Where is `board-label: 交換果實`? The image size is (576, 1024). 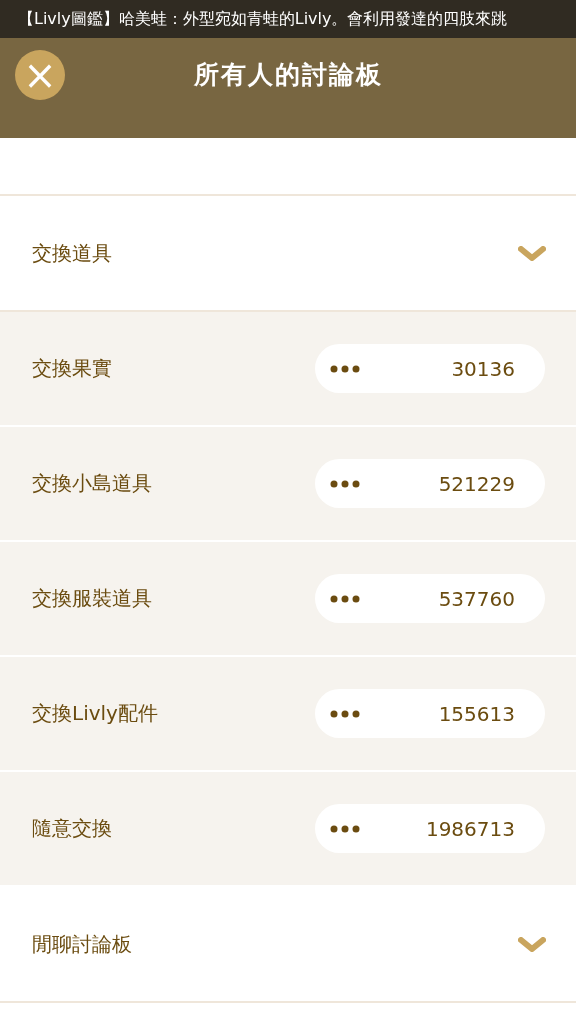
board-label: 交換果實 is located at coordinates (72, 368).